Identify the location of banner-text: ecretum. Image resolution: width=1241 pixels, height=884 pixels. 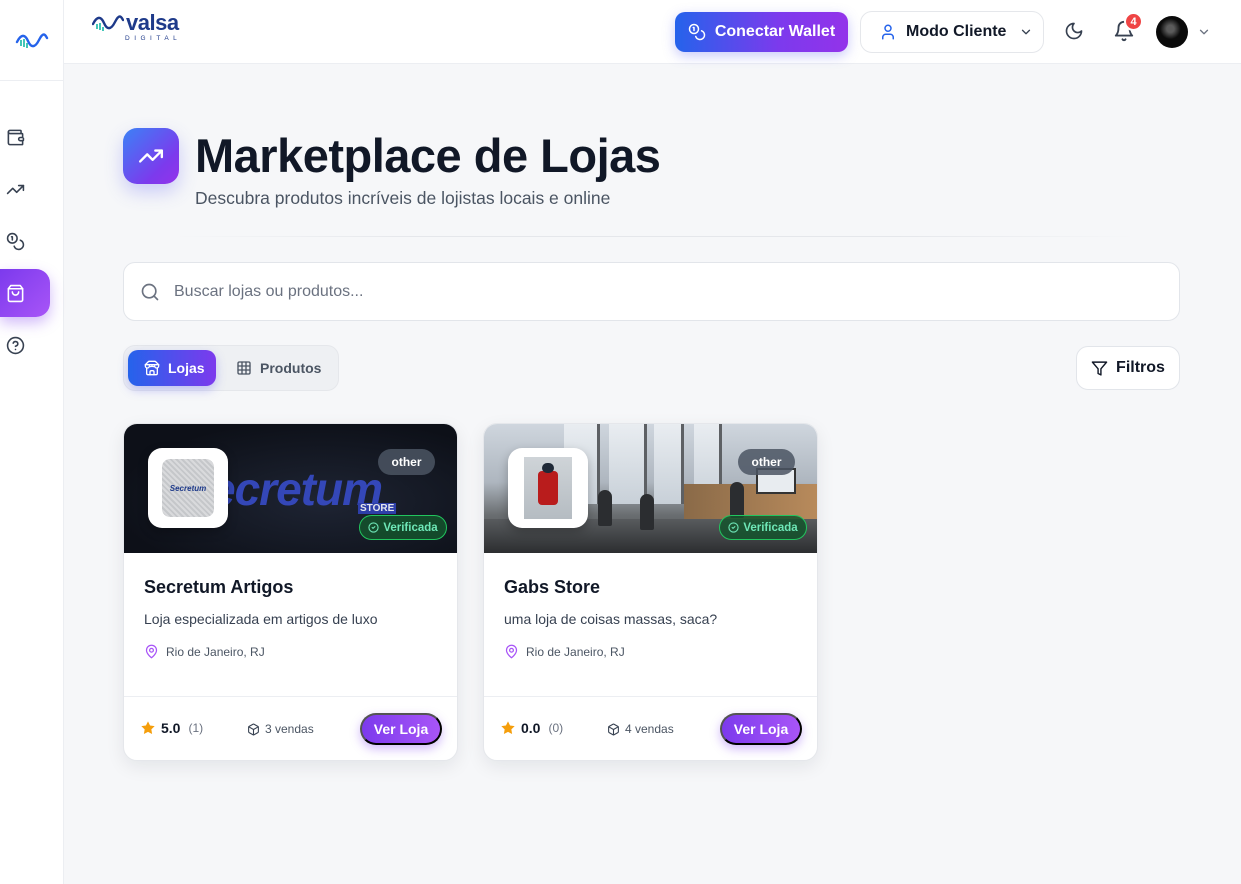
(296, 489).